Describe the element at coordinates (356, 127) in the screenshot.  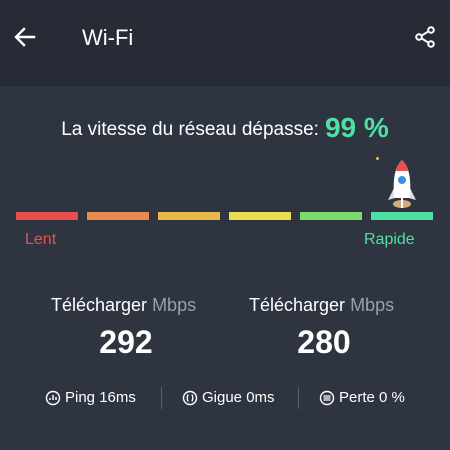
I see `speed-percent: 99 %` at that location.